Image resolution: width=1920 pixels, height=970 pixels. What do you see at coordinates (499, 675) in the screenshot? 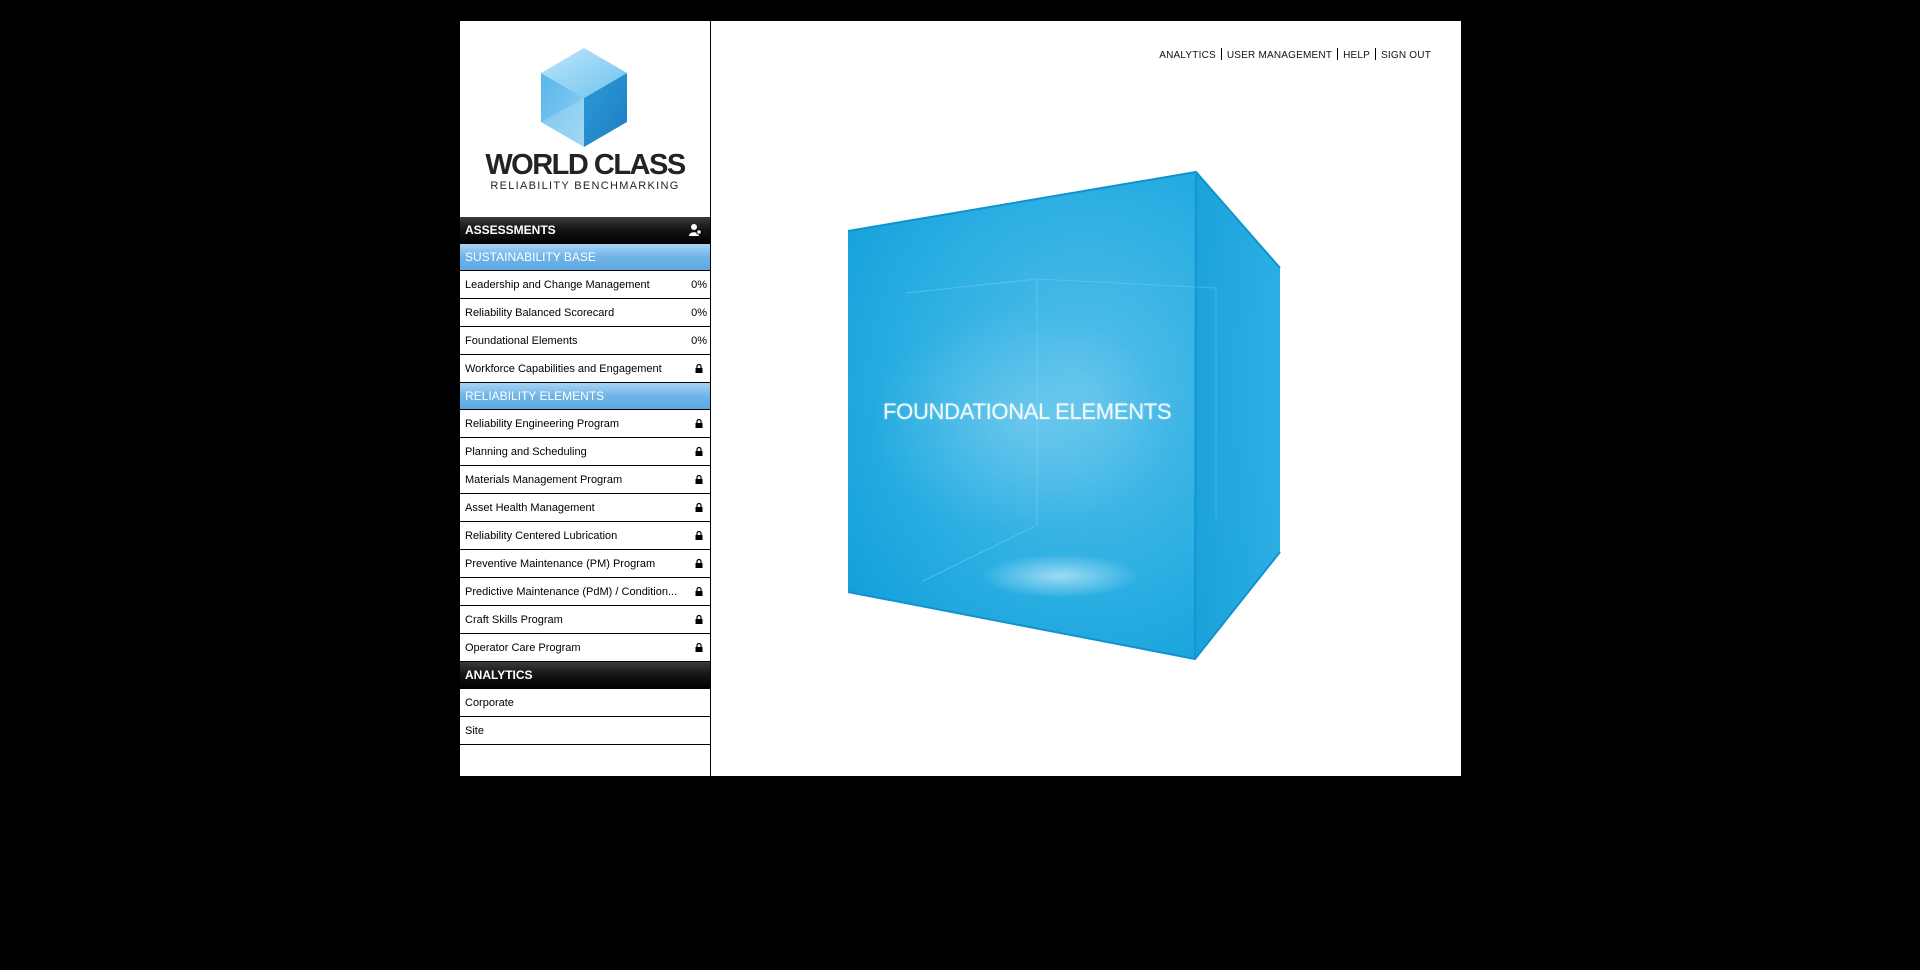
I see `analytics-header-label: ANALYTICS` at bounding box center [499, 675].